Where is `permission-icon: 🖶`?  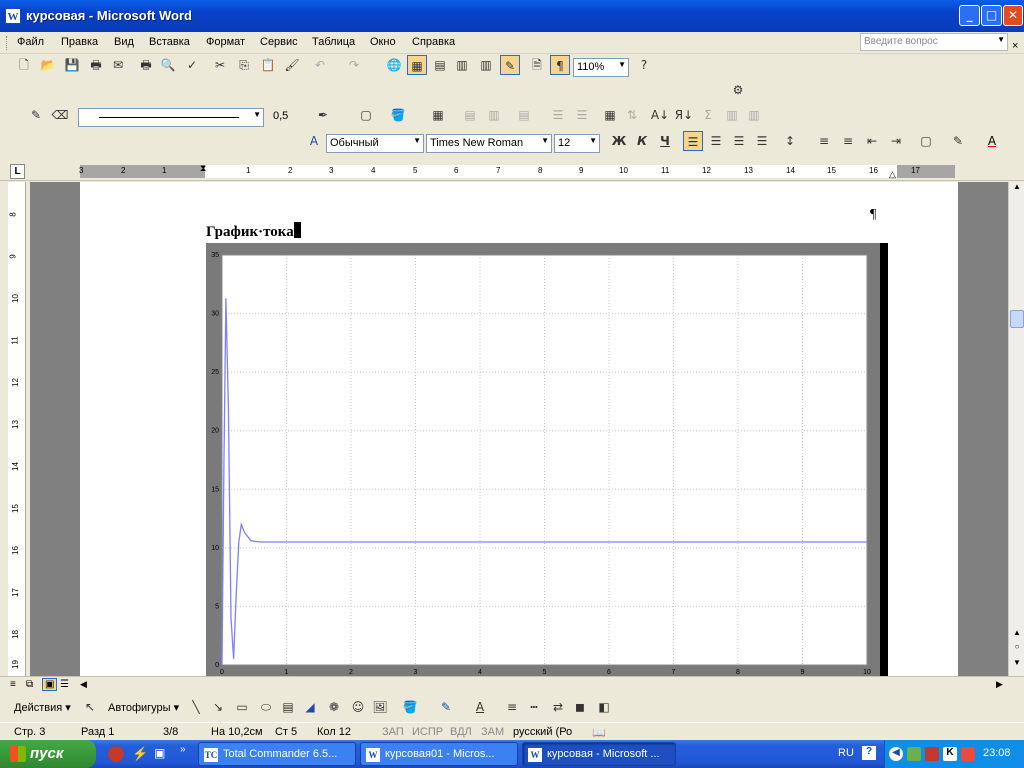
permission-icon: 🖶 is located at coordinates (96, 65).